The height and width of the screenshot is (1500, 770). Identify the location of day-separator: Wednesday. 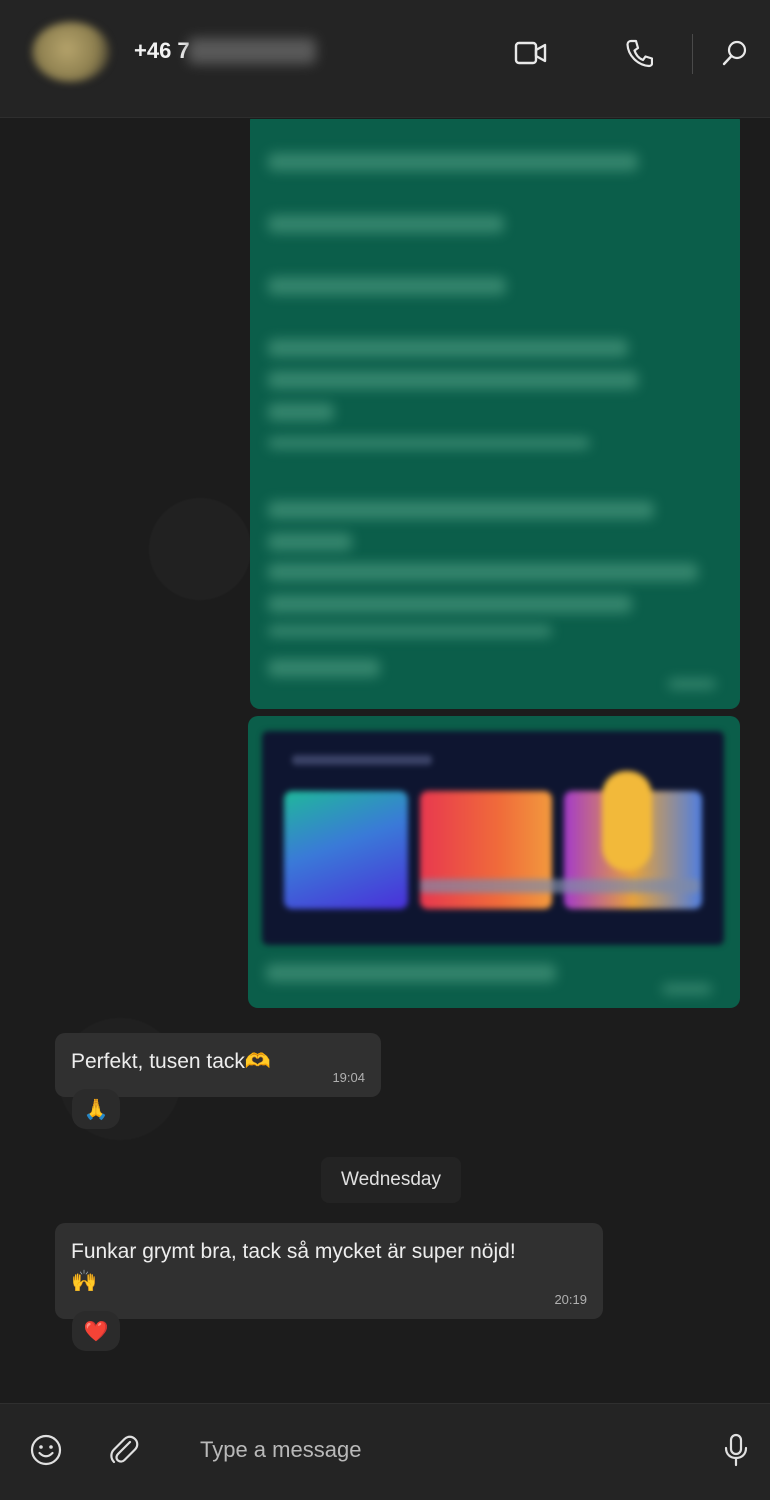
(391, 1180).